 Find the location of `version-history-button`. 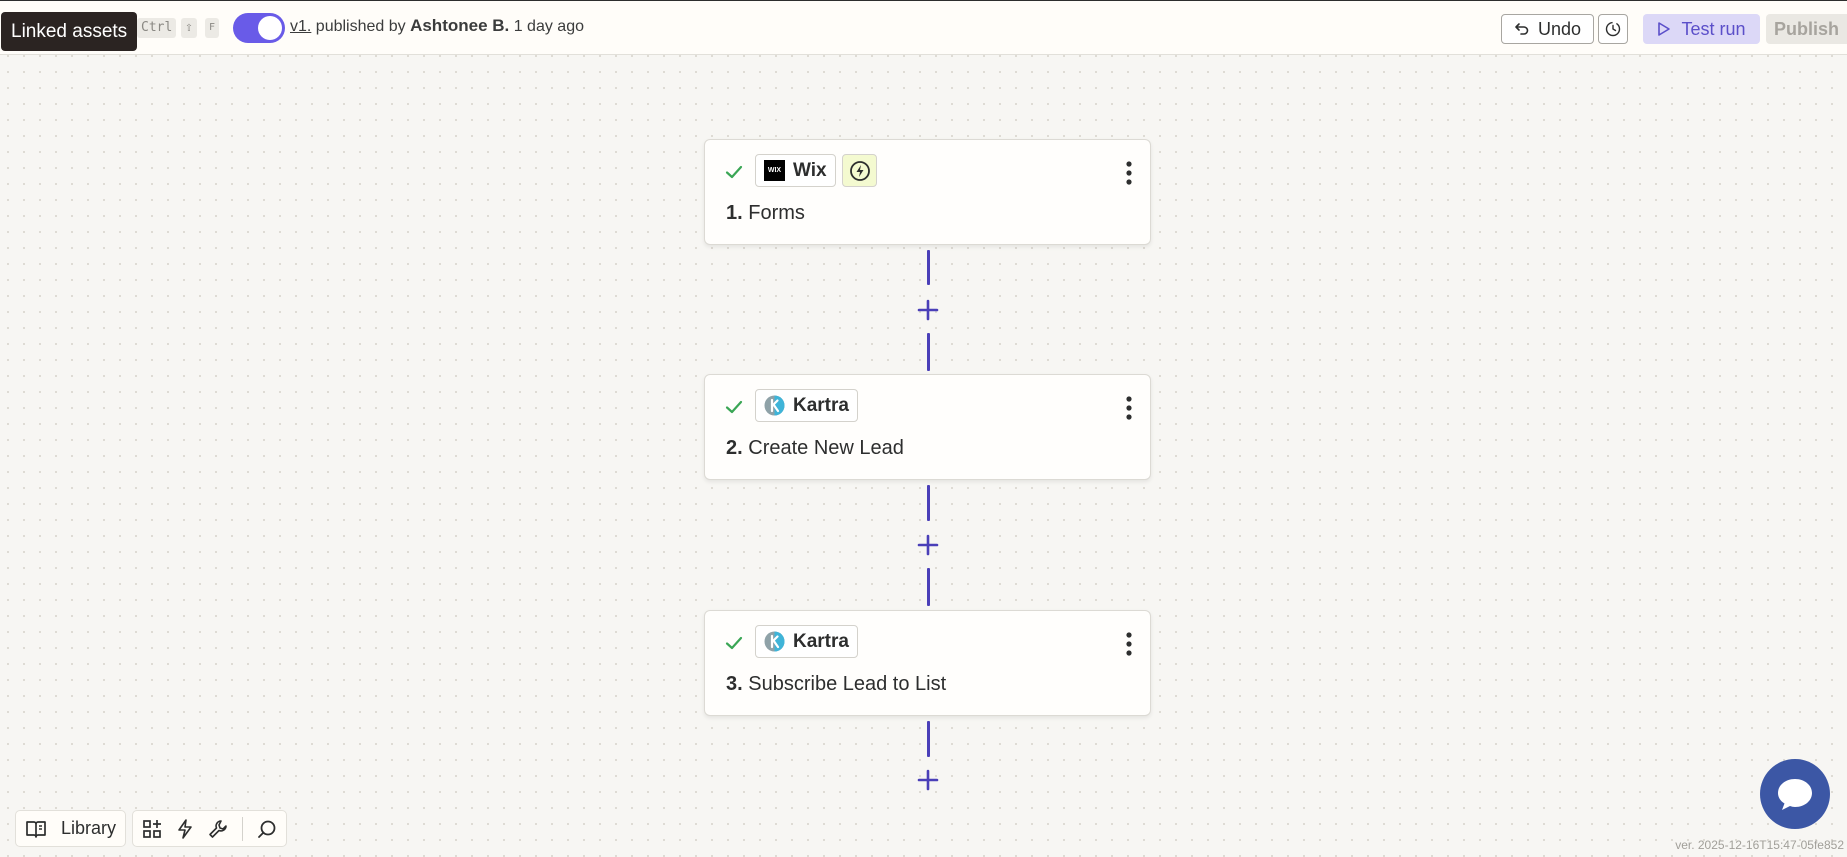

version-history-button is located at coordinates (1613, 29).